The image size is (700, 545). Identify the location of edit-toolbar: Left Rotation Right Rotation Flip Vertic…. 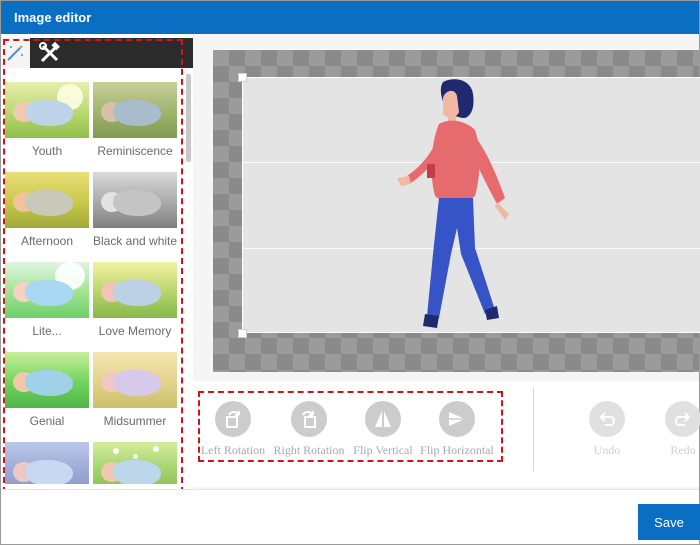
(446, 434).